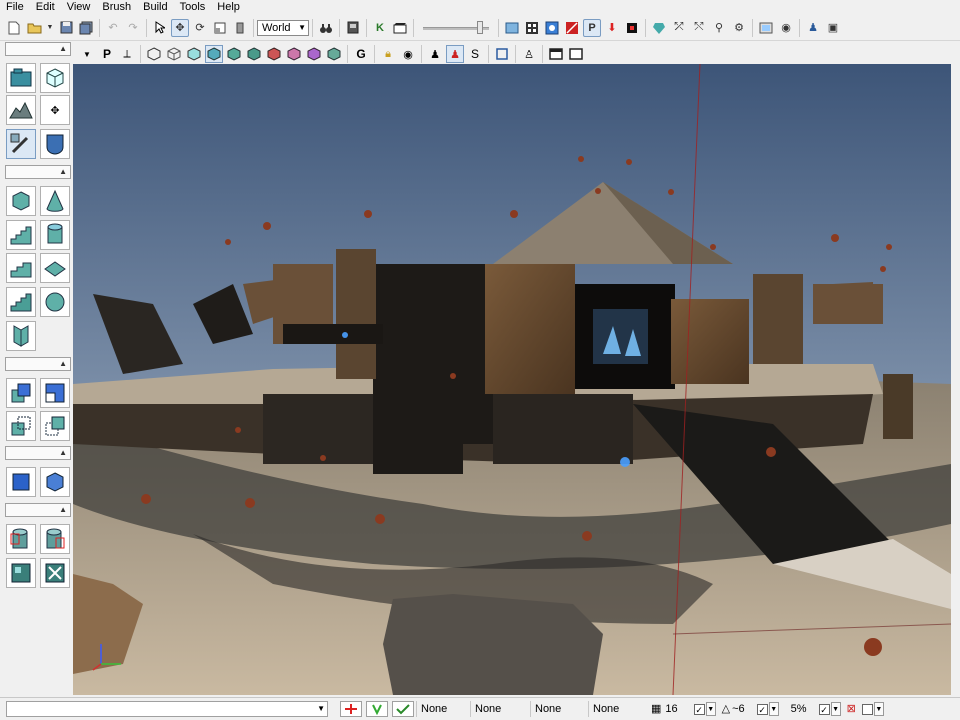  Describe the element at coordinates (380, 28) in the screenshot. I see `kismet-icon: K` at that location.